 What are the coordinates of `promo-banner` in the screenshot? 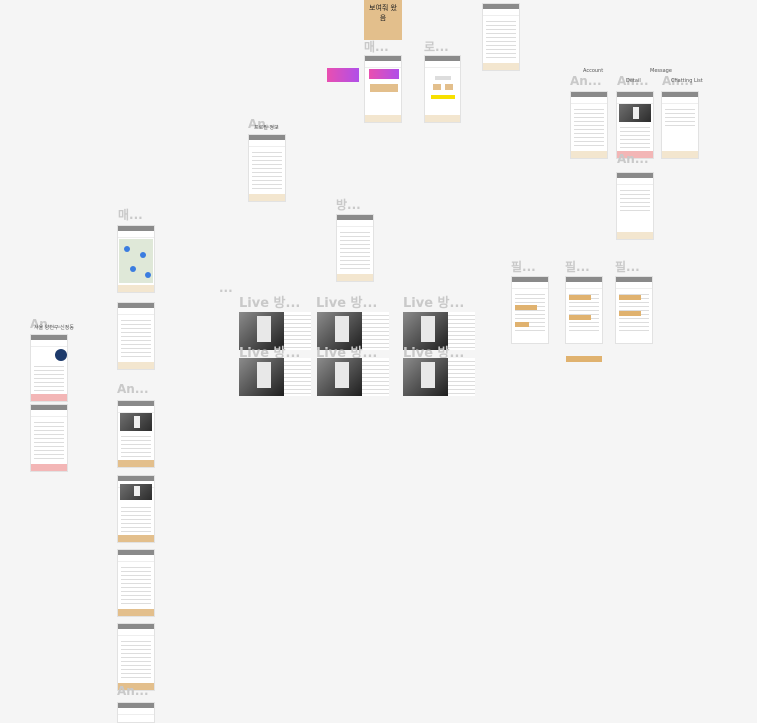 It's located at (343, 75).